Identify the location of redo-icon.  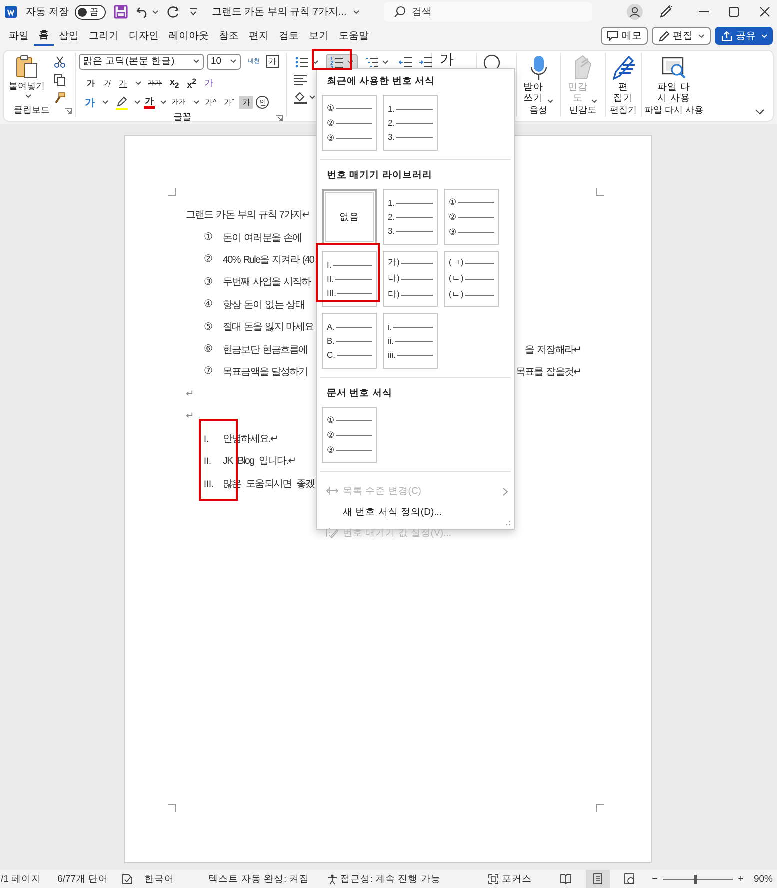
(173, 12).